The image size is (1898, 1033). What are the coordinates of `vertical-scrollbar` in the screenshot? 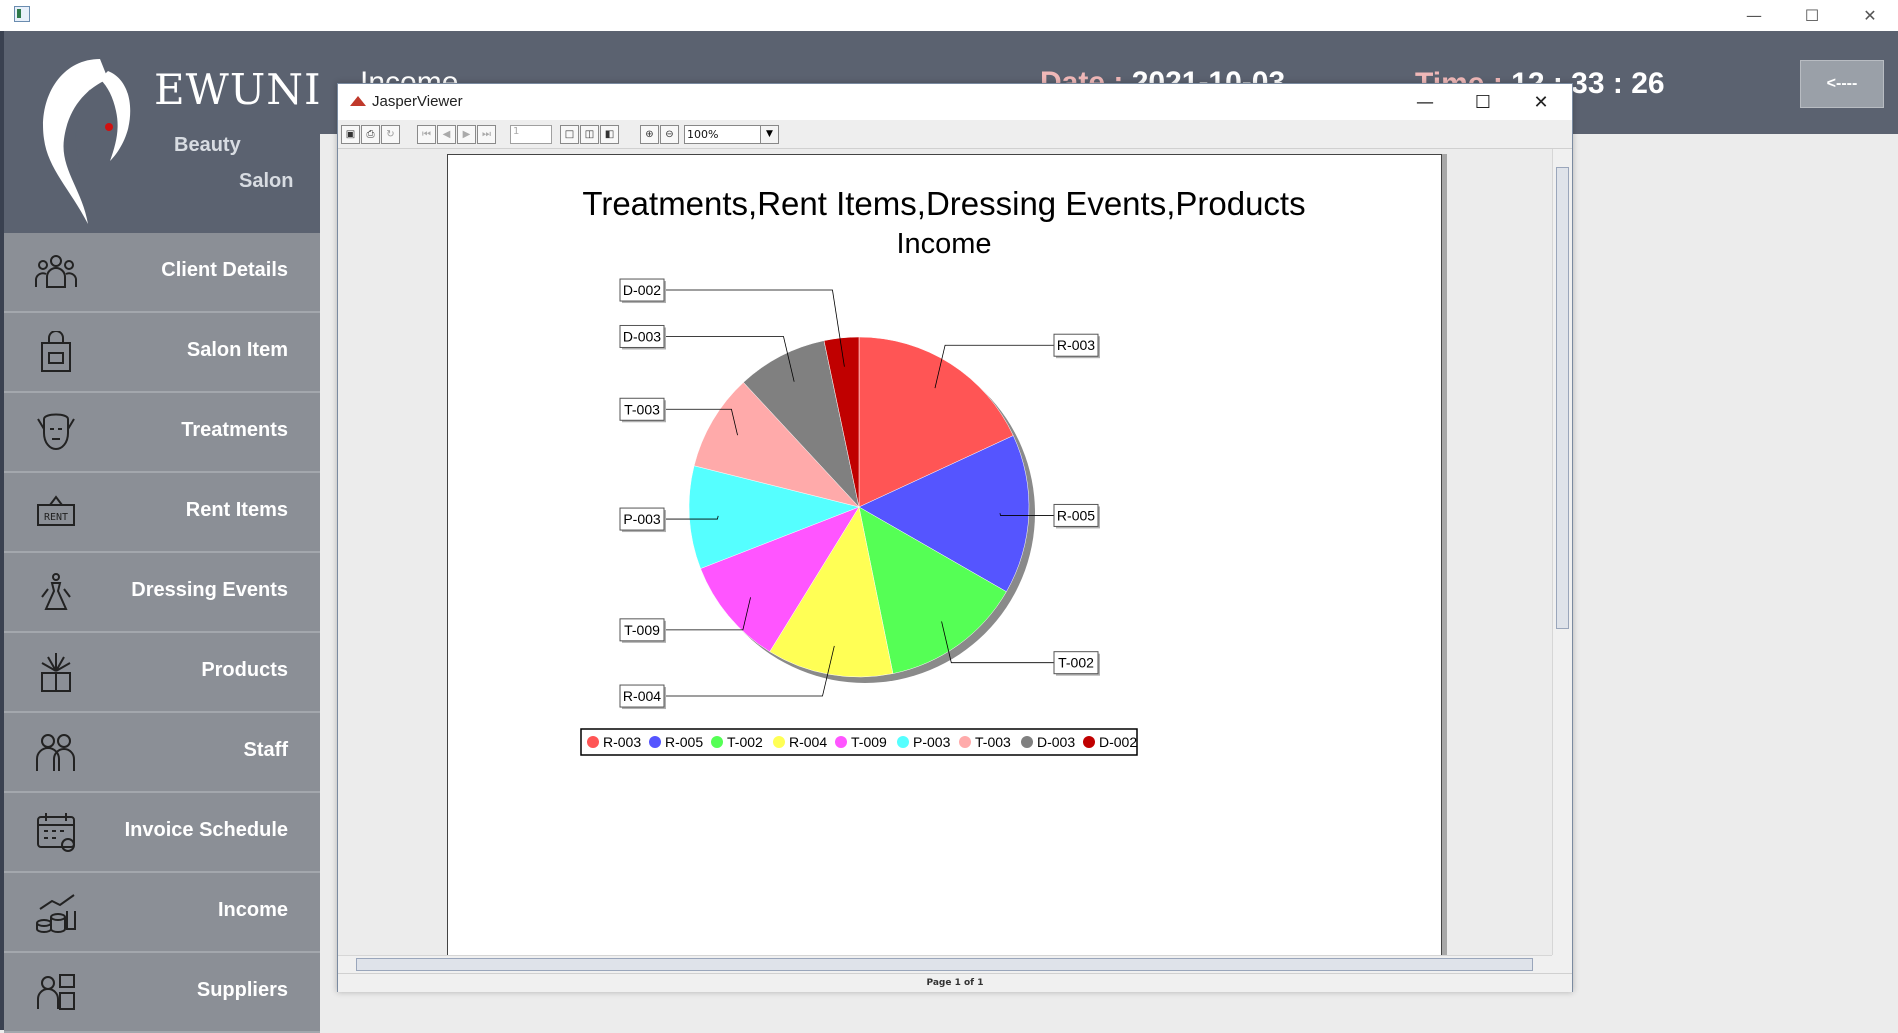 It's located at (1562, 552).